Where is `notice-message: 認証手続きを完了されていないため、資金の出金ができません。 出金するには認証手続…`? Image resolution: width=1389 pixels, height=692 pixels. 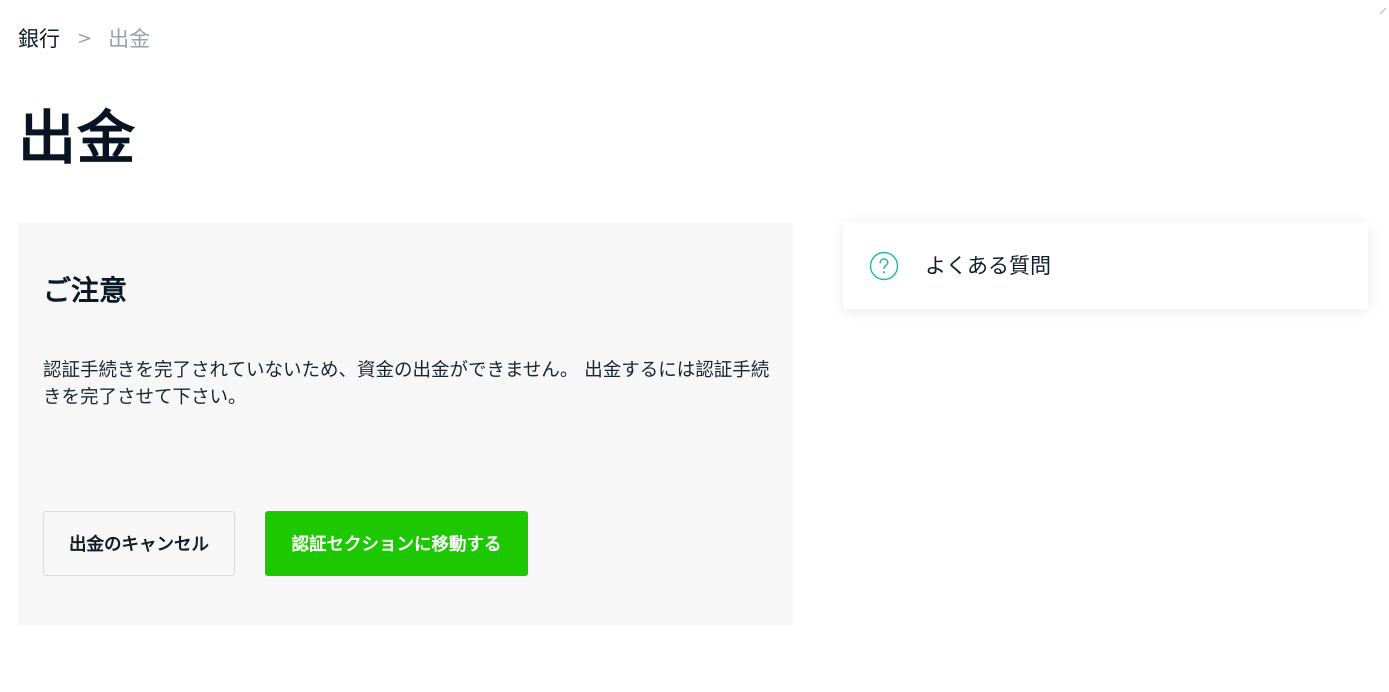 notice-message: 認証手続きを完了されていないため、資金の出金ができません。 出金するには認証手続… is located at coordinates (406, 384).